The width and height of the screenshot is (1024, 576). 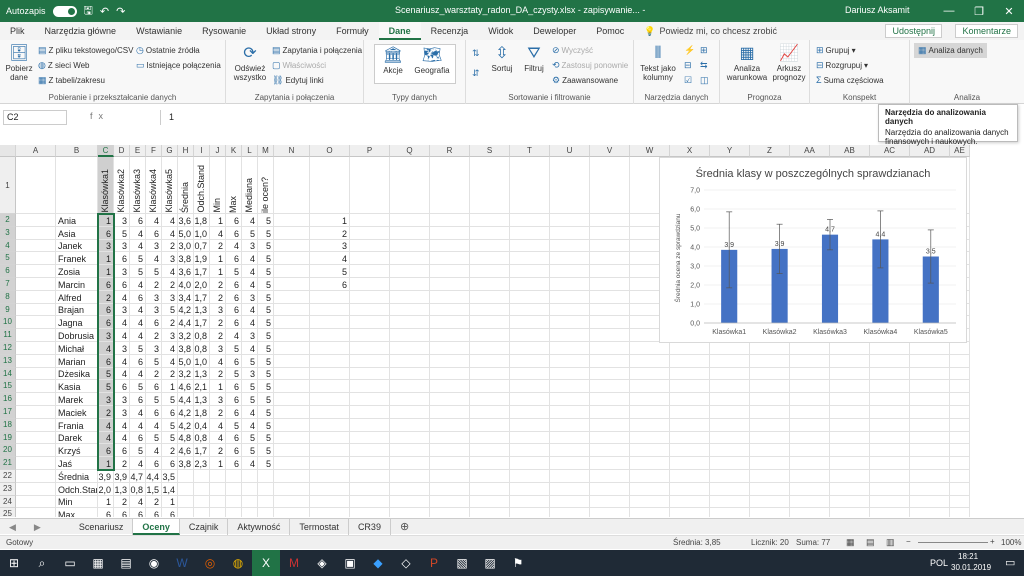 I want to click on row-header: 17, so click(x=8, y=412).